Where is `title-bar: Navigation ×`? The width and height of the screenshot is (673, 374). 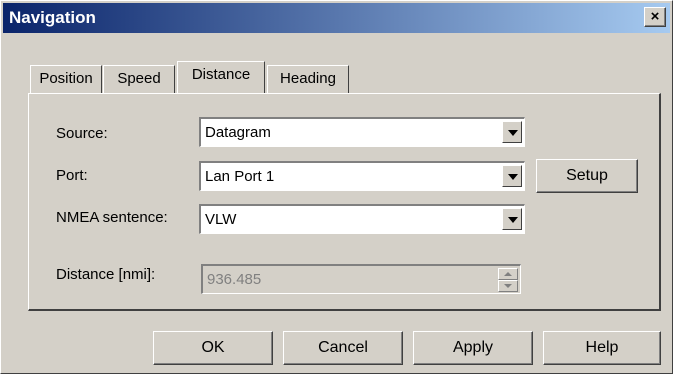 title-bar: Navigation × is located at coordinates (336, 18).